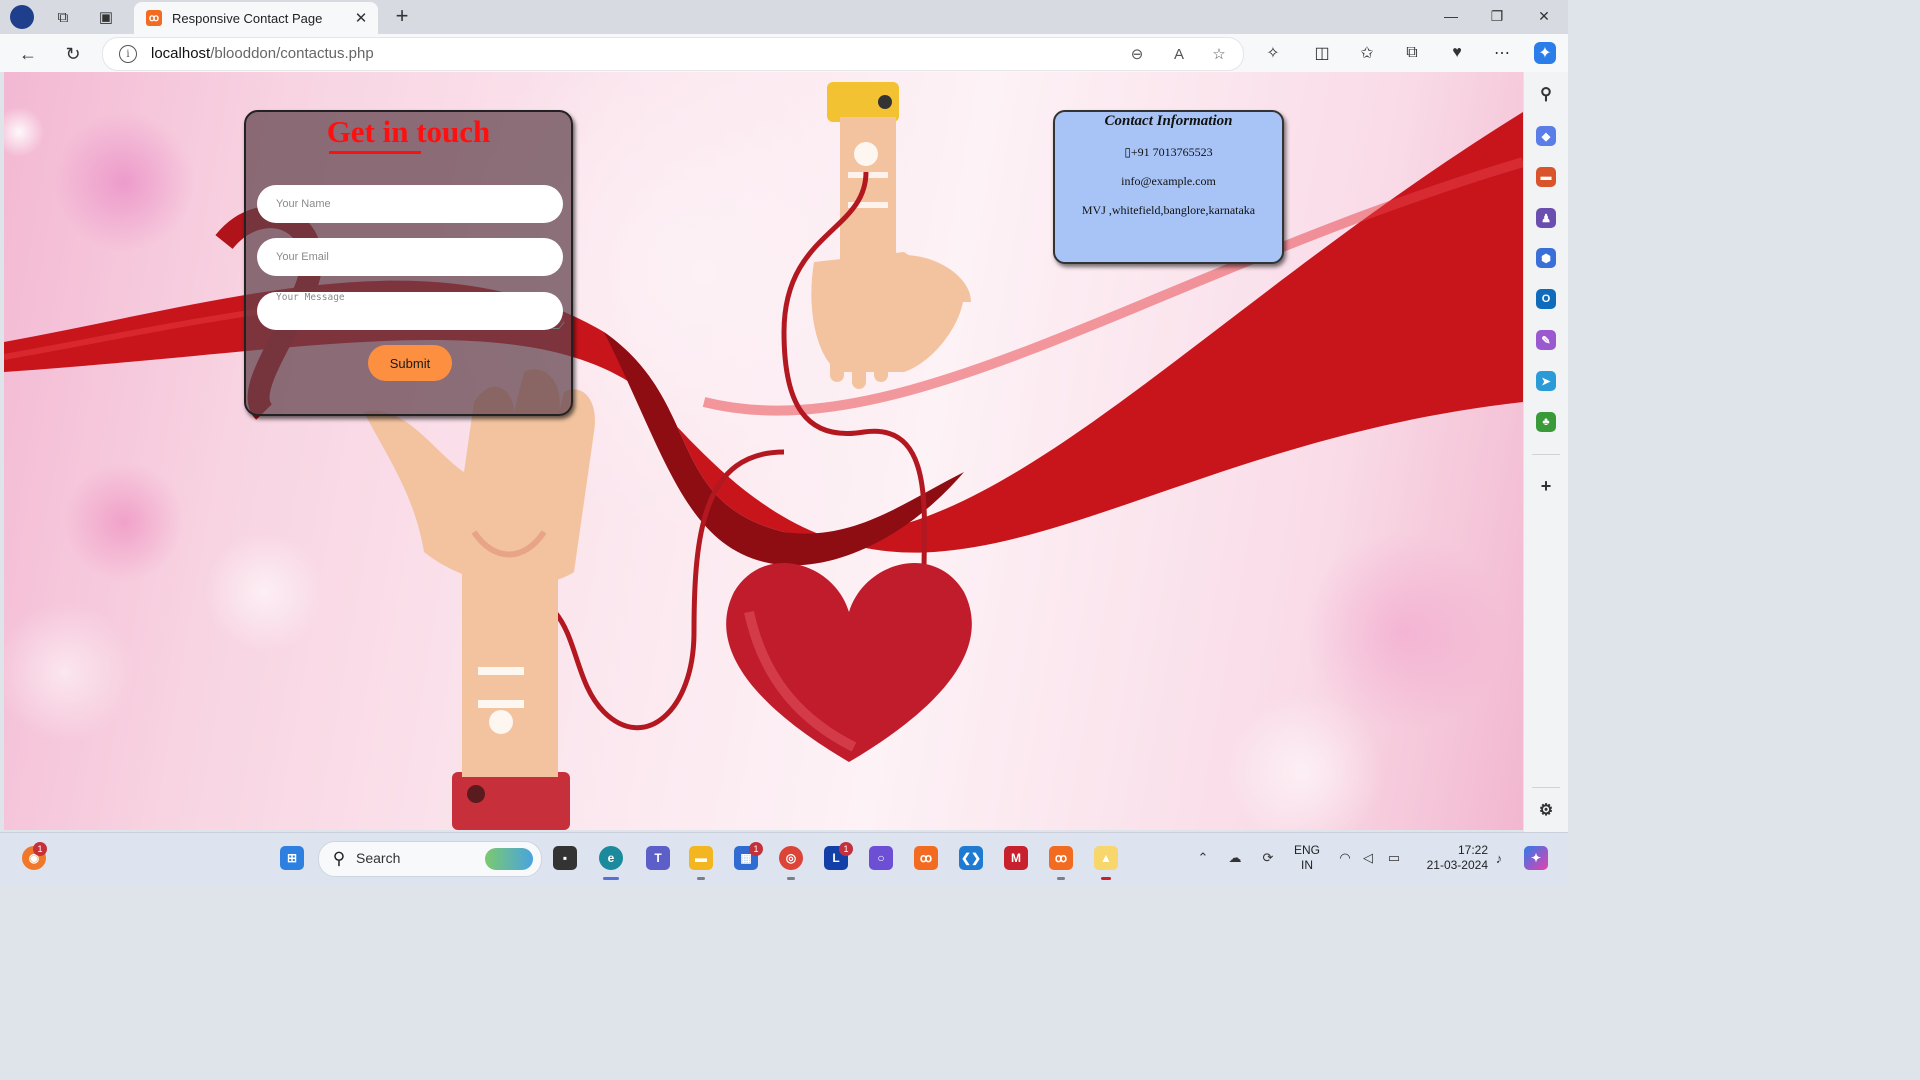  Describe the element at coordinates (1106, 858) in the screenshot. I see `pinned-app-icon: ▲` at that location.